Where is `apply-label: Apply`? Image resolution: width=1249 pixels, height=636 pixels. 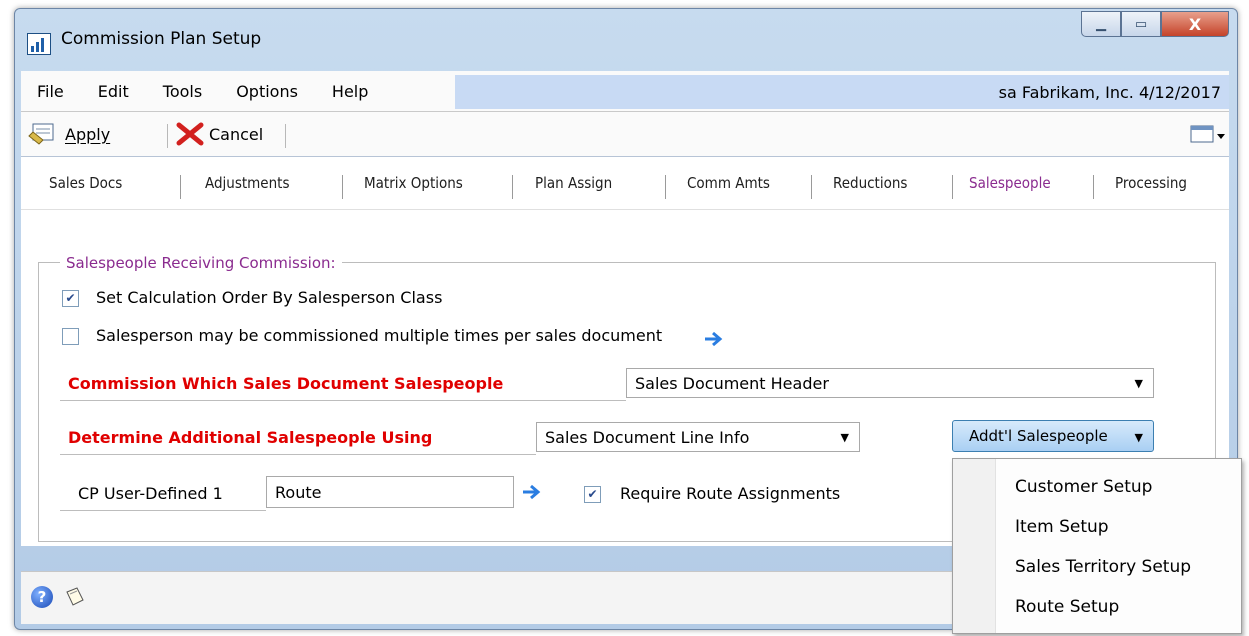
apply-label: Apply is located at coordinates (88, 134).